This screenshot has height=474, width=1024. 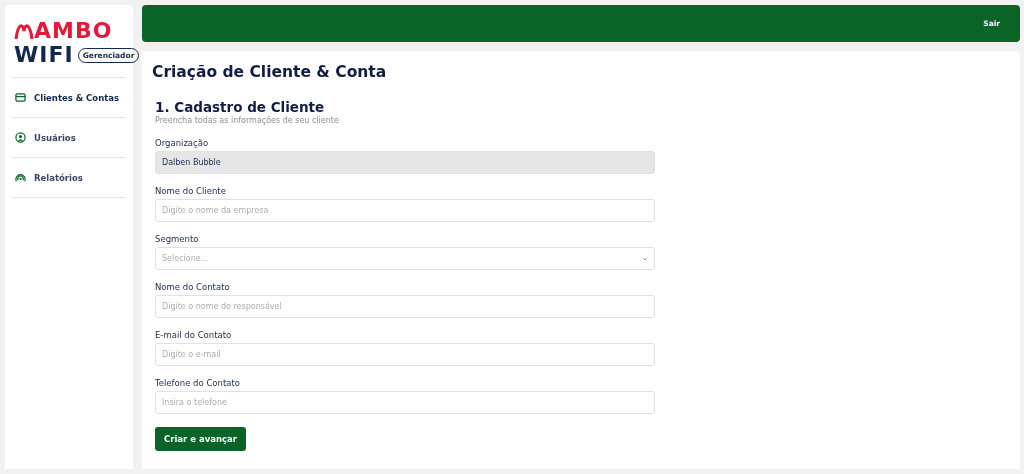 I want to click on section-title: 1. Cadastro de Cliente, so click(x=240, y=107).